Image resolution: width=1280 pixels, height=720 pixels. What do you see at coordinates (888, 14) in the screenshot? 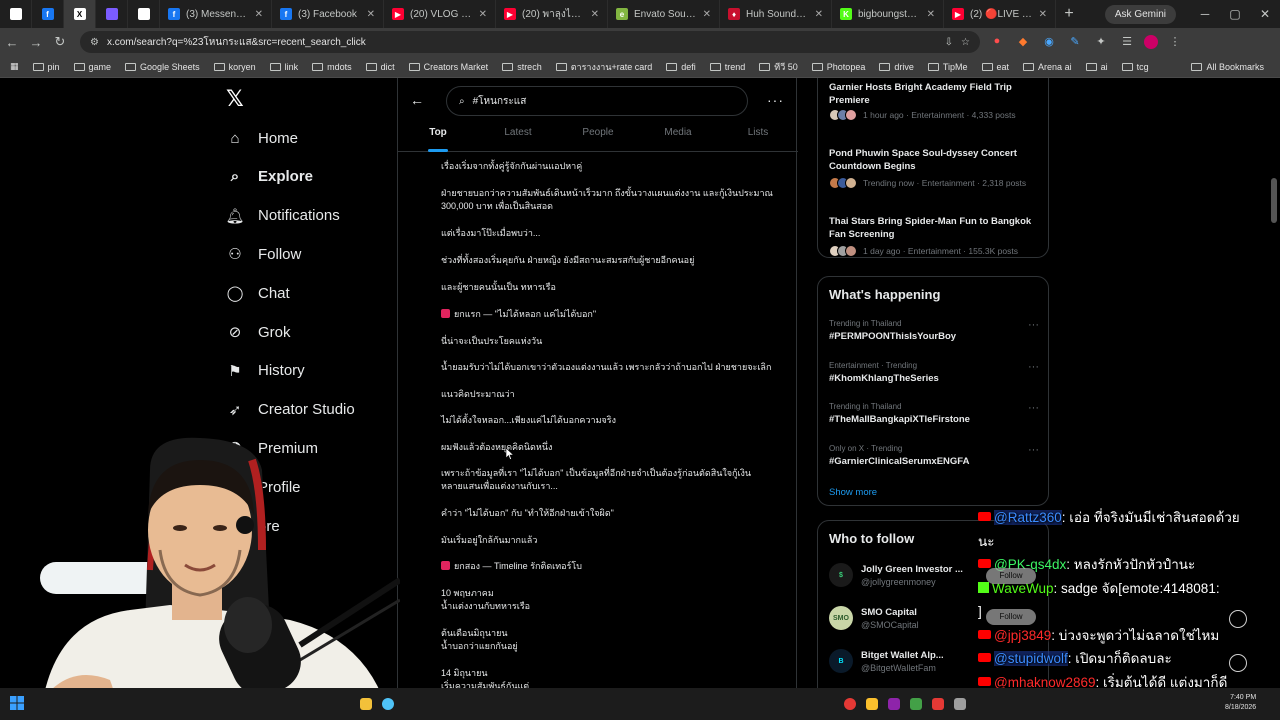
I see `browser-tab: Kbigboungstudio S ✕` at bounding box center [888, 14].